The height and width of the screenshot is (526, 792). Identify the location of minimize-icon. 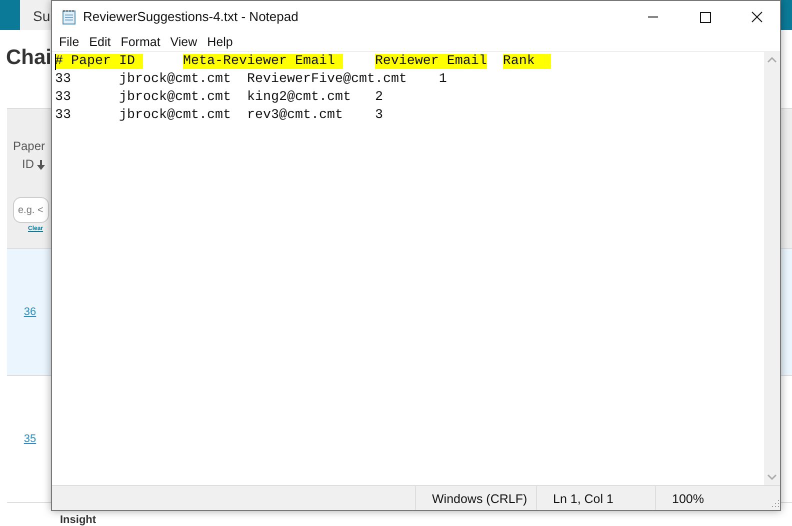
(653, 17).